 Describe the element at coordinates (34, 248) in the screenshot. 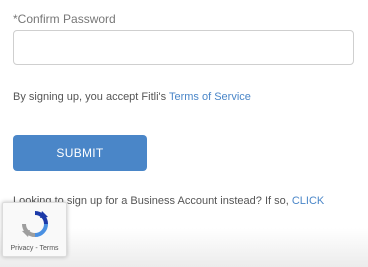

I see `recaptcha-links: Privacy - Terms` at that location.